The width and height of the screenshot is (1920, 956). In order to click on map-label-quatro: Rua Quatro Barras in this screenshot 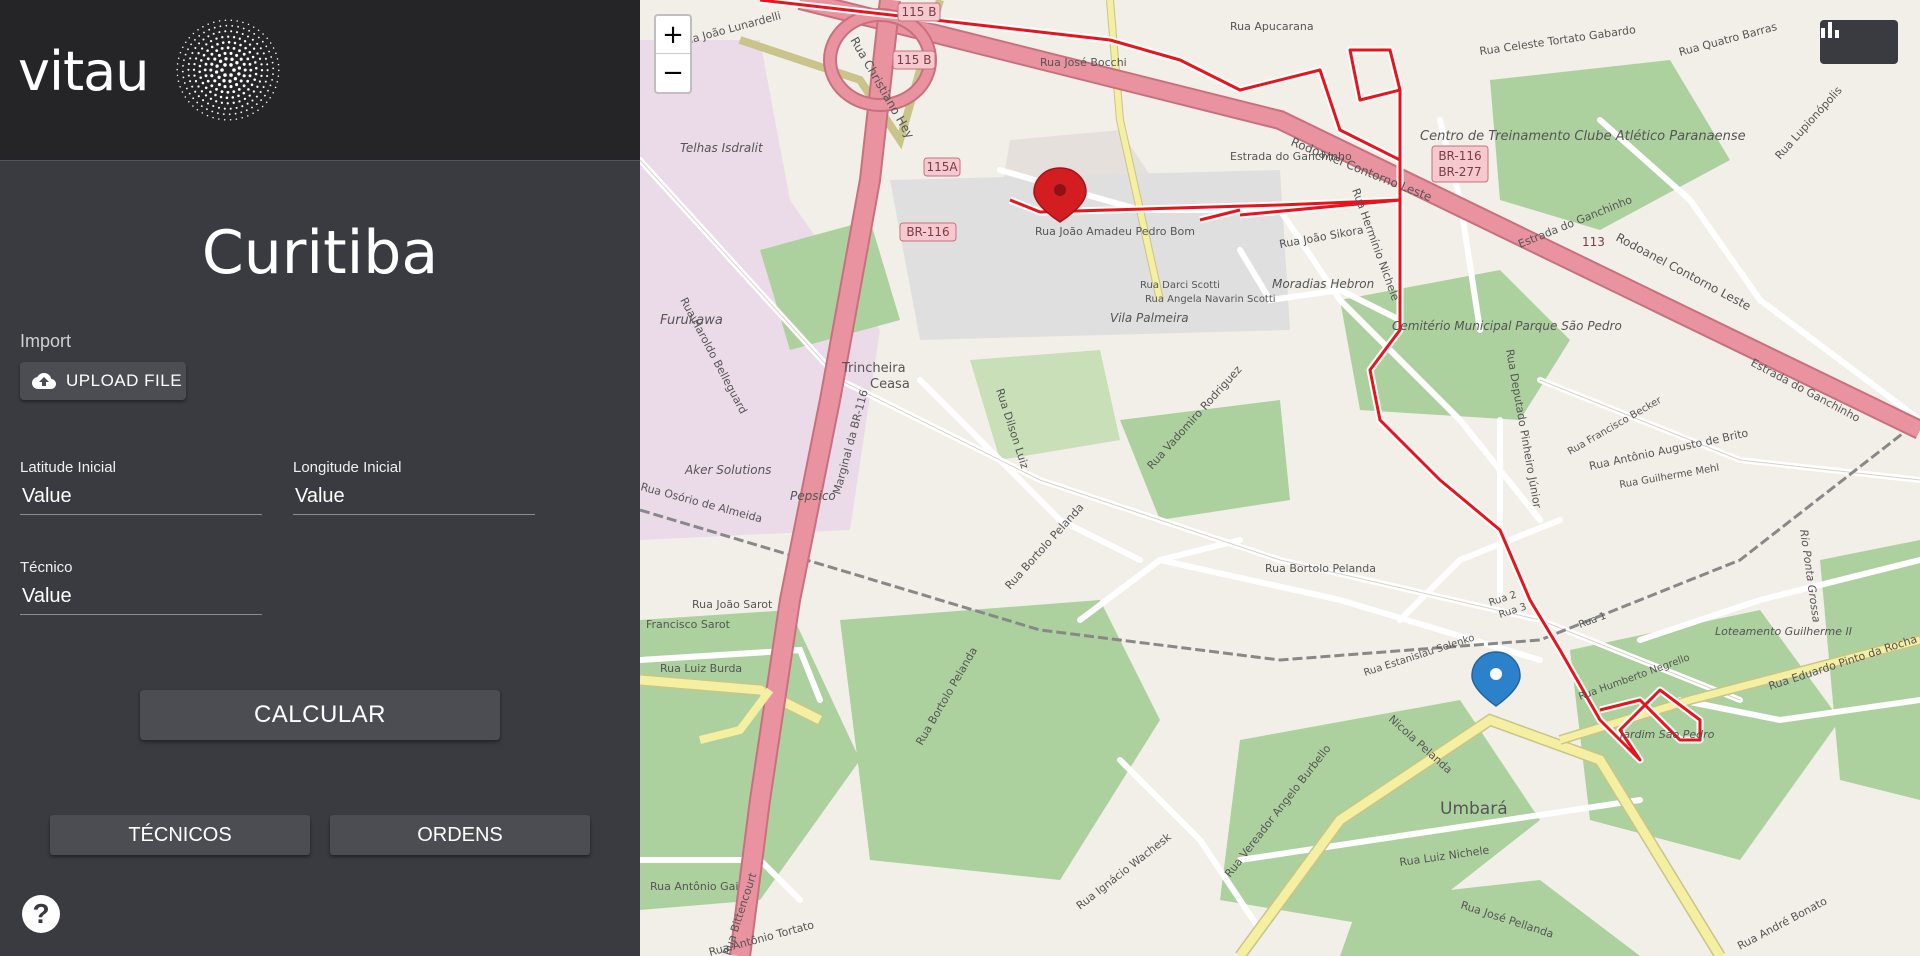, I will do `click(1727, 39)`.